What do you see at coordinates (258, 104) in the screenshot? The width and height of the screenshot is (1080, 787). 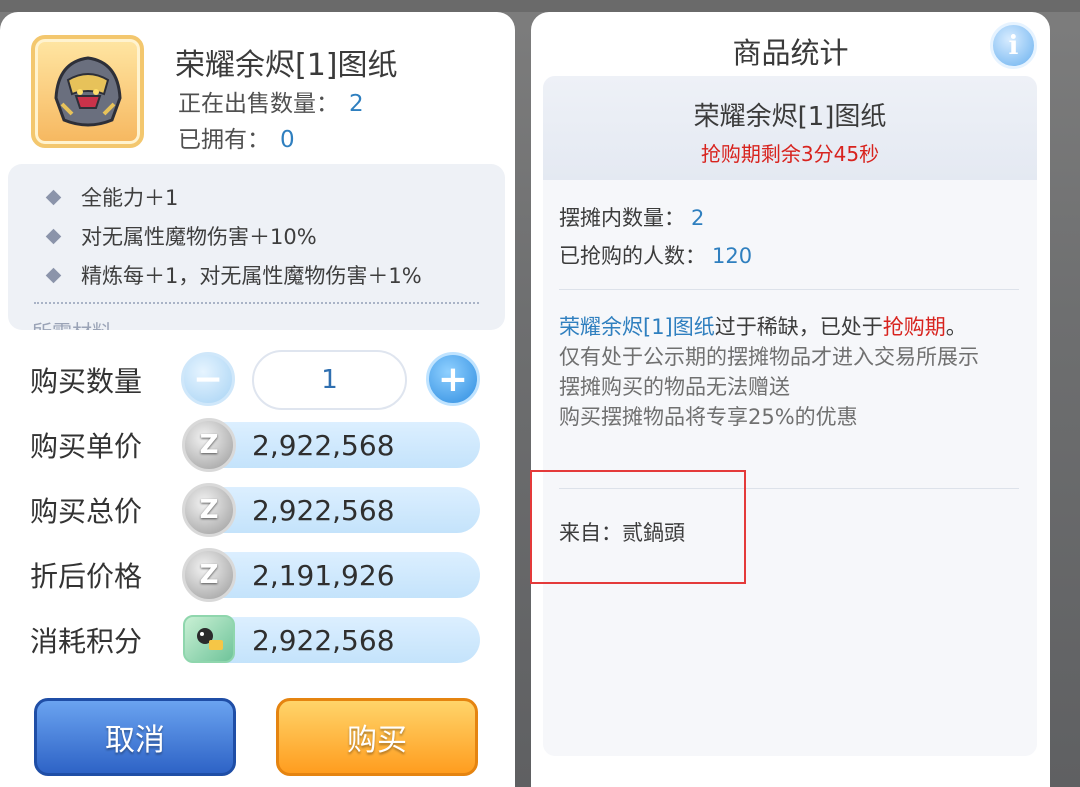 I see `on-sale-label: 正在出售数量：` at bounding box center [258, 104].